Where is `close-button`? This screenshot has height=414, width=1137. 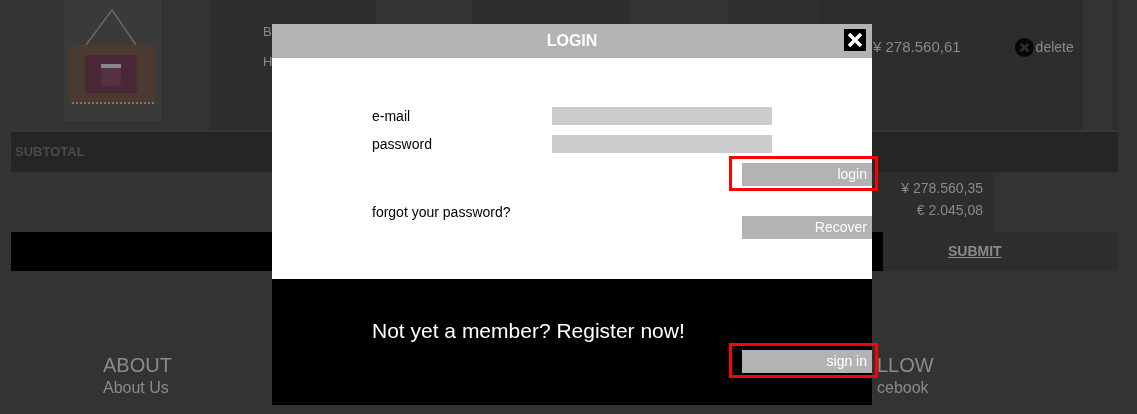
close-button is located at coordinates (855, 40).